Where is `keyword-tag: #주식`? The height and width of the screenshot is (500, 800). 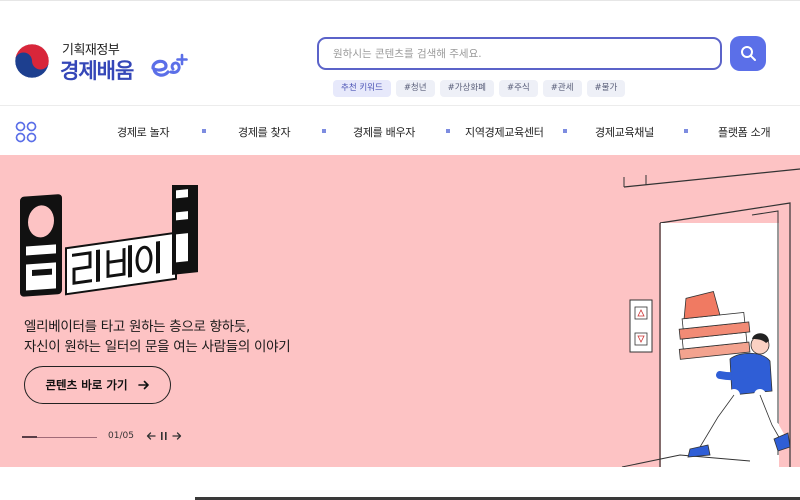 keyword-tag: #주식 is located at coordinates (518, 88).